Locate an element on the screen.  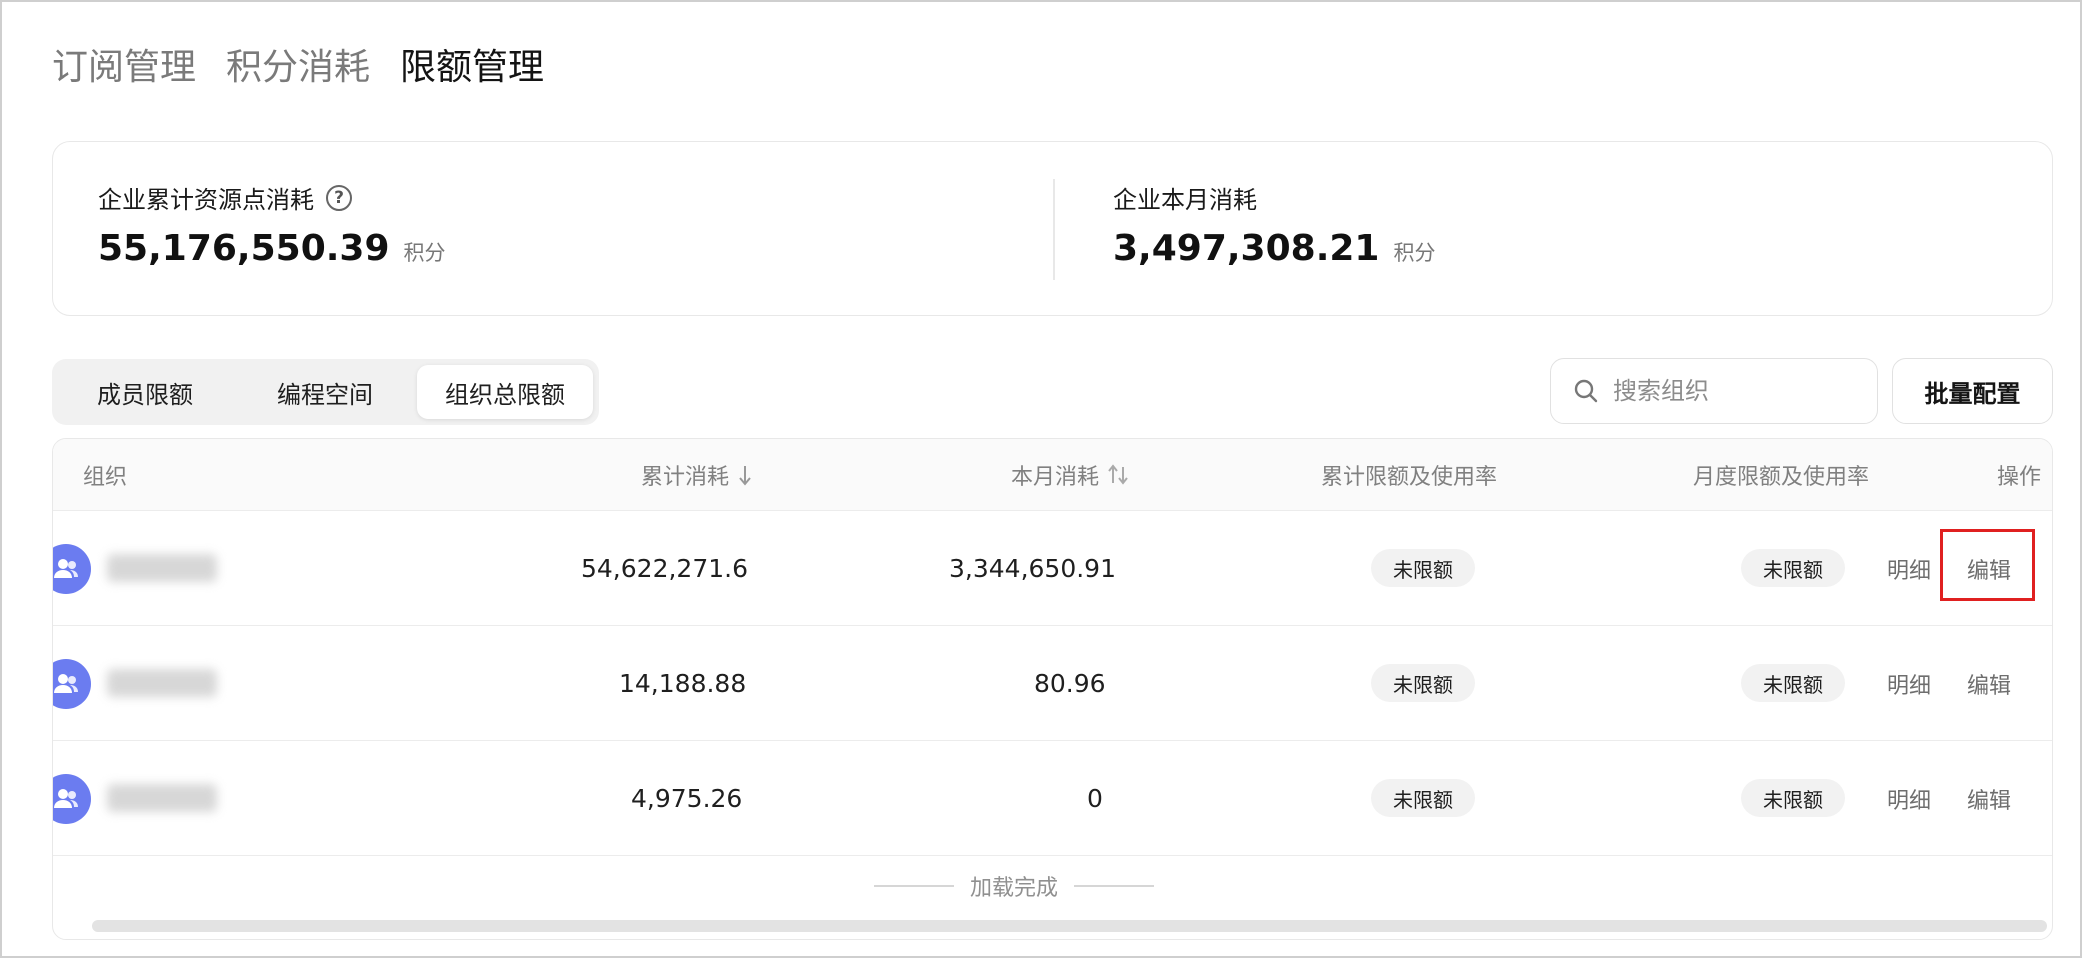
month-usage-value: 3,497,308.21 is located at coordinates (1246, 248).